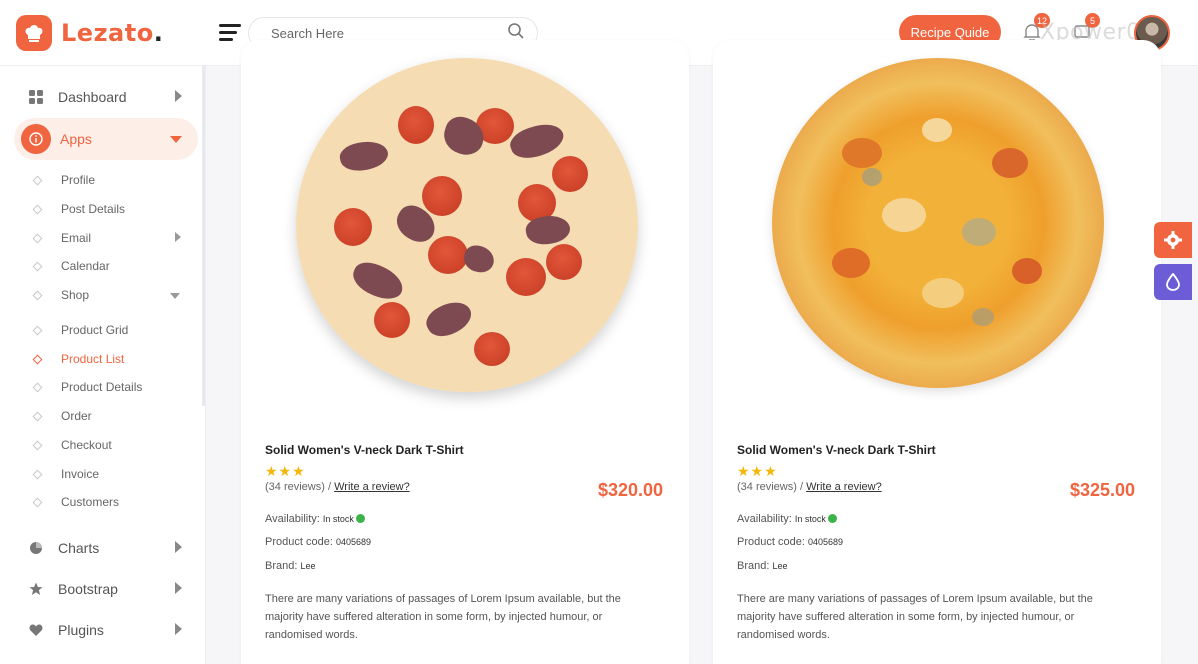 This screenshot has height=664, width=1198. What do you see at coordinates (36, 589) in the screenshot?
I see `star-icon` at bounding box center [36, 589].